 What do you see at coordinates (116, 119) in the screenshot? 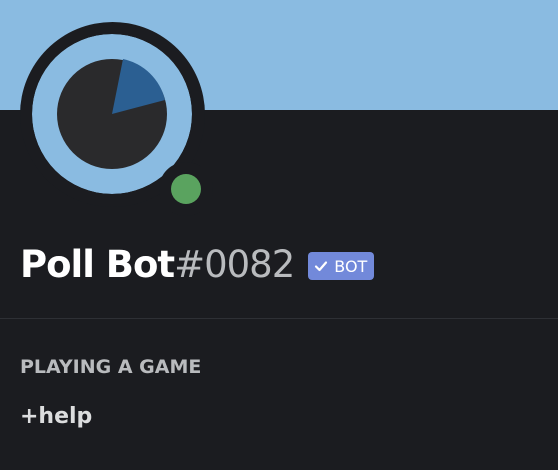
I see `avatar-frame` at bounding box center [116, 119].